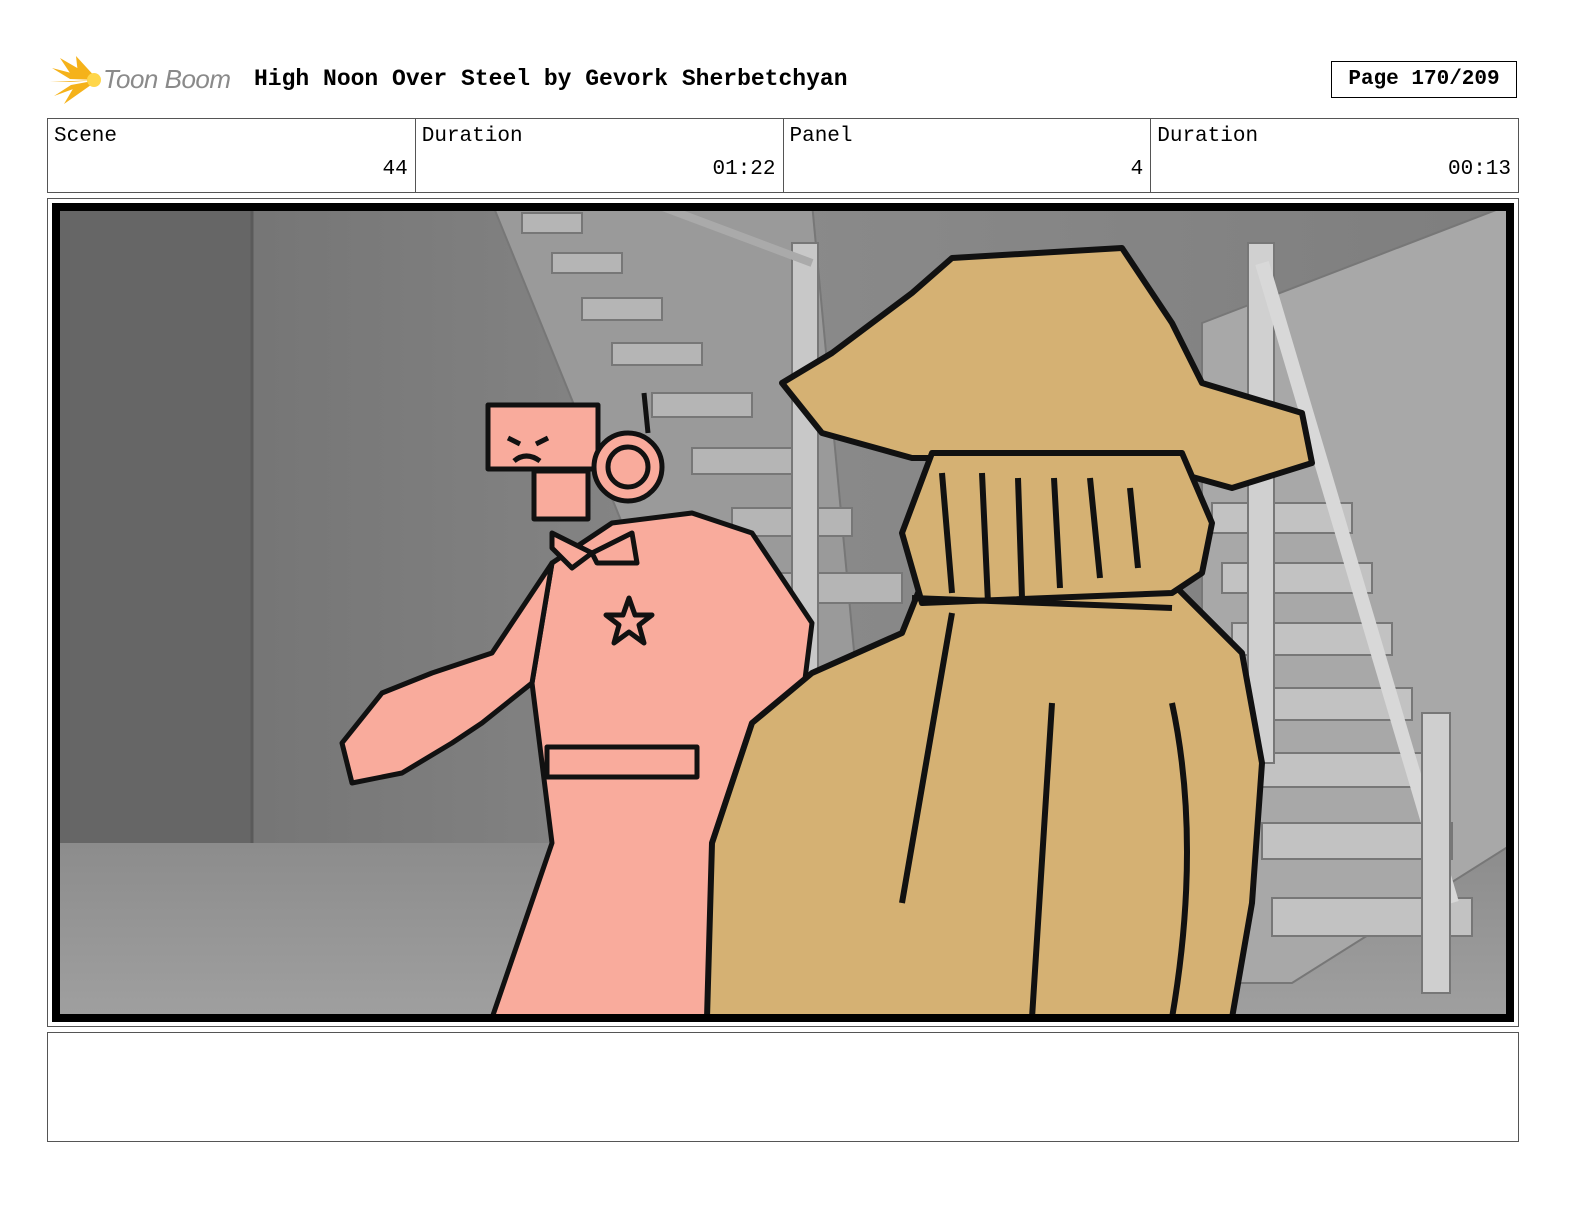 The width and height of the screenshot is (1584, 1224). Describe the element at coordinates (783, 1087) in the screenshot. I see `panel-notes-box` at that location.